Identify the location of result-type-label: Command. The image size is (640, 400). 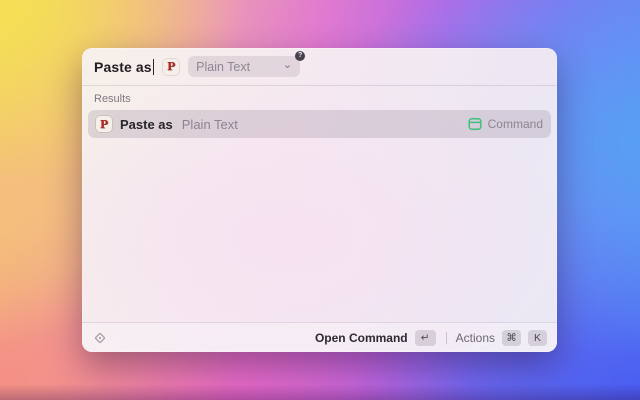
(515, 124).